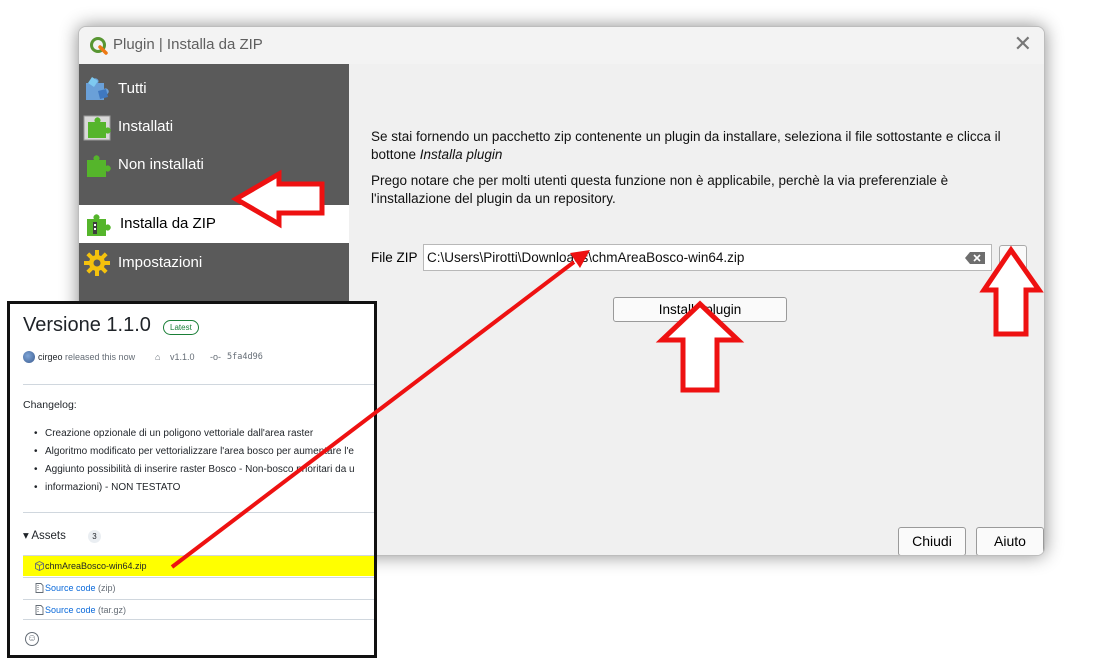  Describe the element at coordinates (97, 263) in the screenshot. I see `gear-icon` at that location.